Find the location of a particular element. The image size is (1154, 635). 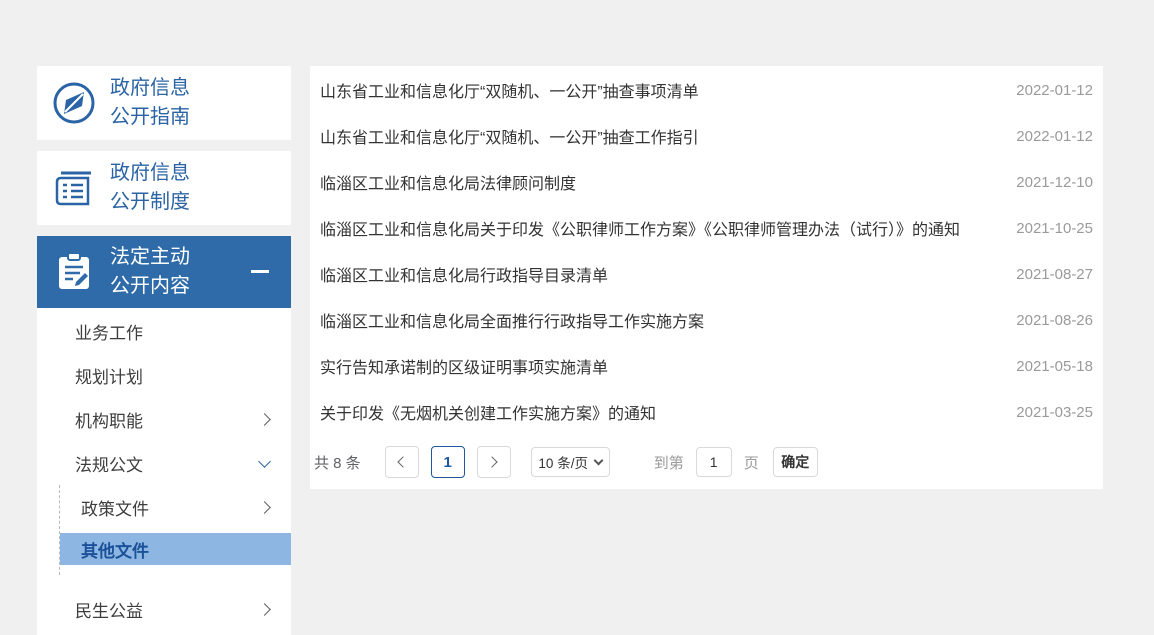

document-link: 实行告知承诺制的区级证明事项实施清单 is located at coordinates (464, 366).